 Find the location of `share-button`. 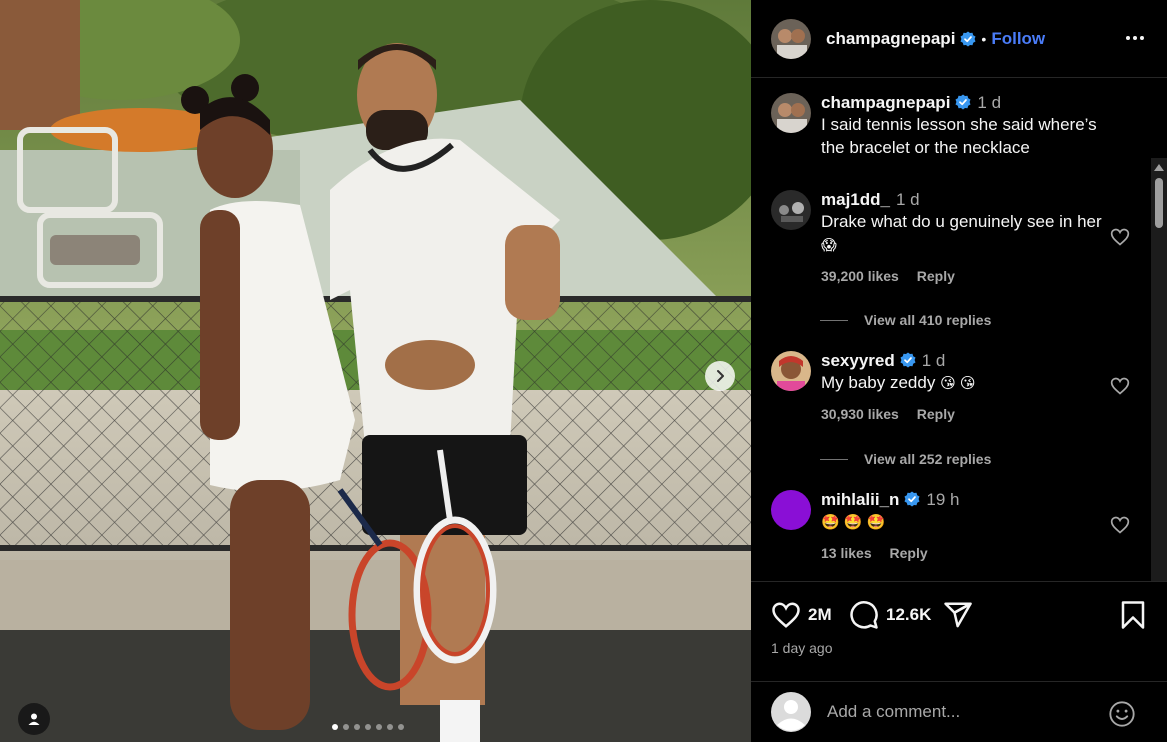

share-button is located at coordinates (958, 615).